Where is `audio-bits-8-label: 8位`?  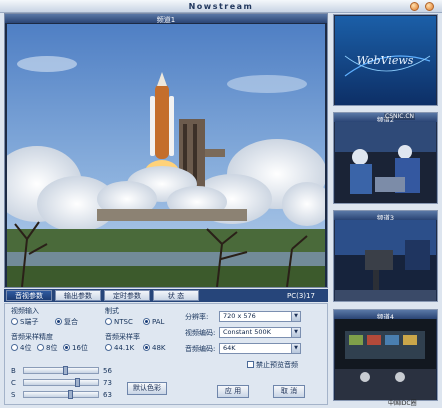 audio-bits-8-label: 8位 is located at coordinates (52, 348).